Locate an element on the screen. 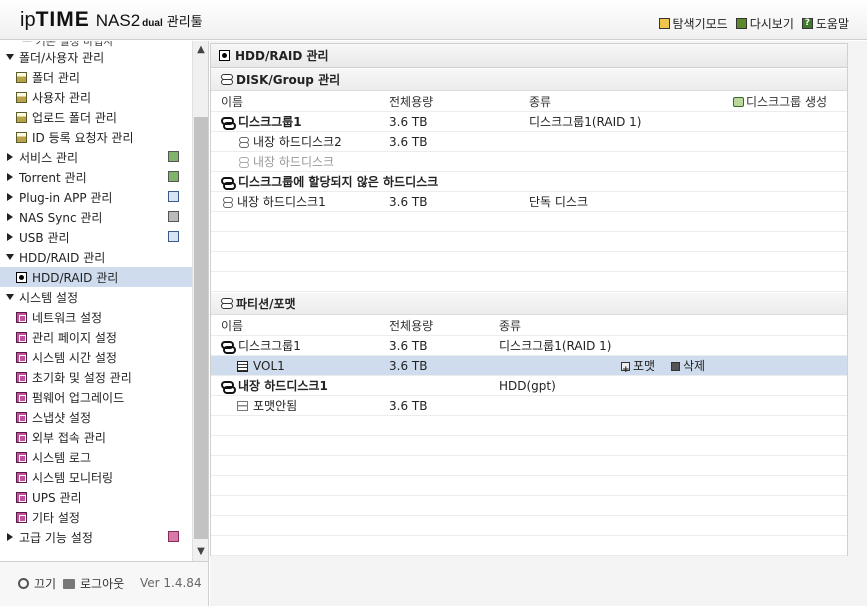 Image resolution: width=867 pixels, height=606 pixels. row-name: 디스크그룹1 is located at coordinates (261, 346).